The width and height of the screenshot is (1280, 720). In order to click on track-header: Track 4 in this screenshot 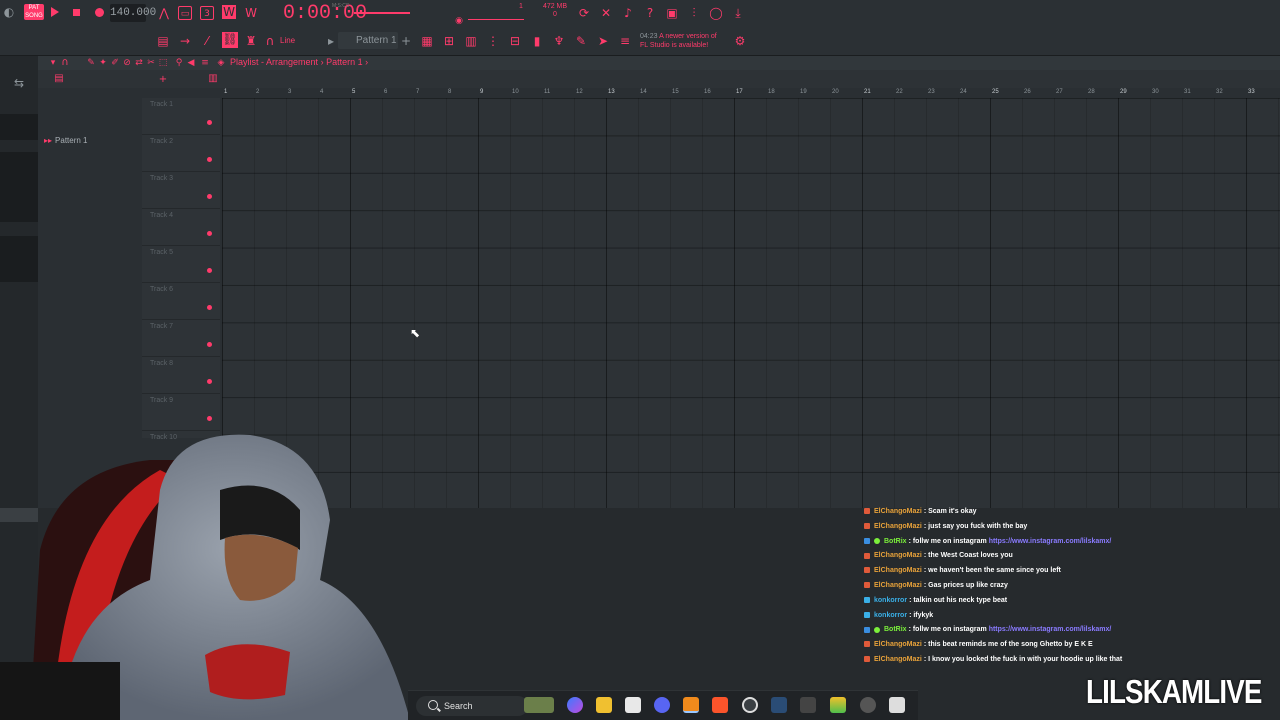, I will do `click(181, 227)`.